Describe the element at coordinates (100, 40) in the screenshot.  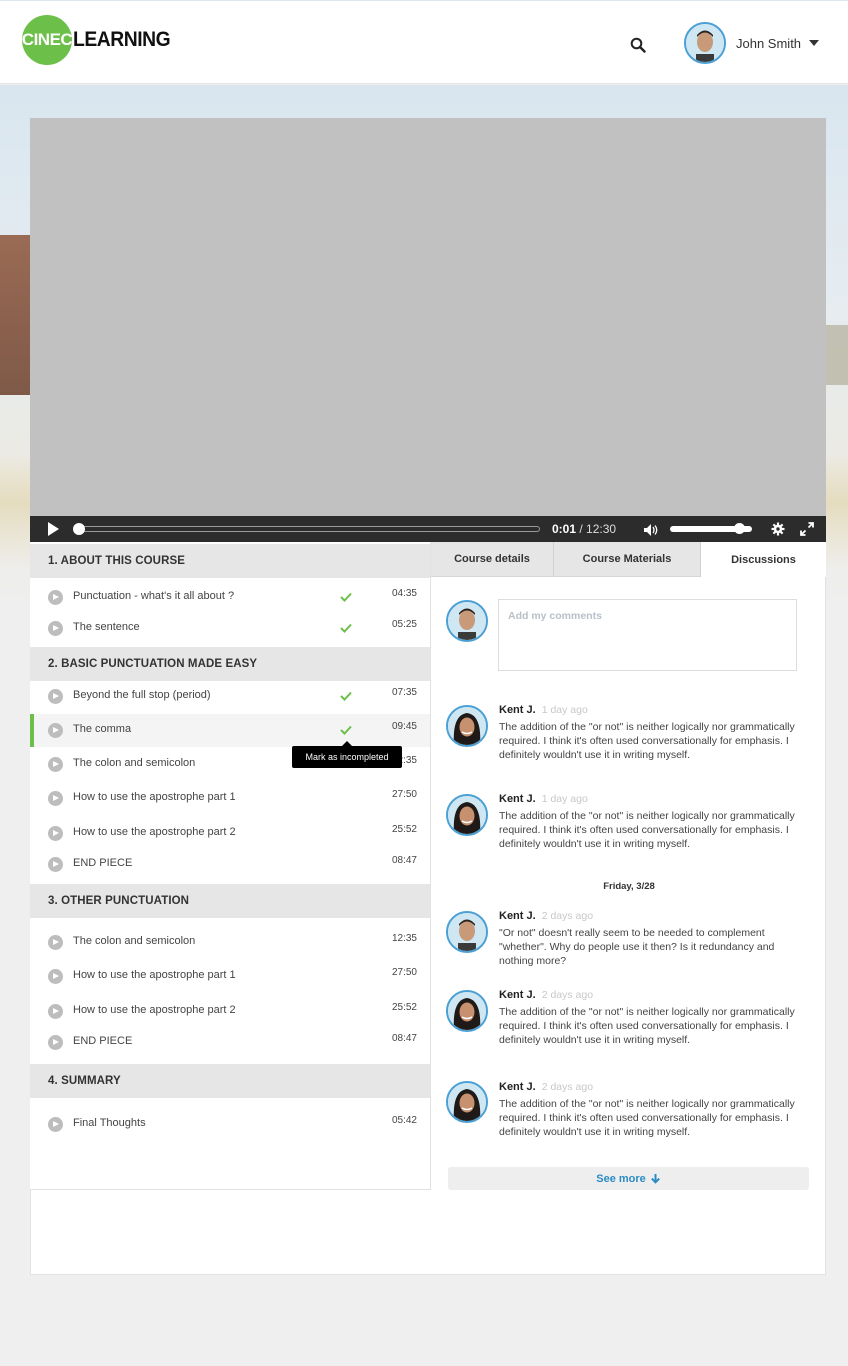
I see `logo: CINEC LEARNING` at that location.